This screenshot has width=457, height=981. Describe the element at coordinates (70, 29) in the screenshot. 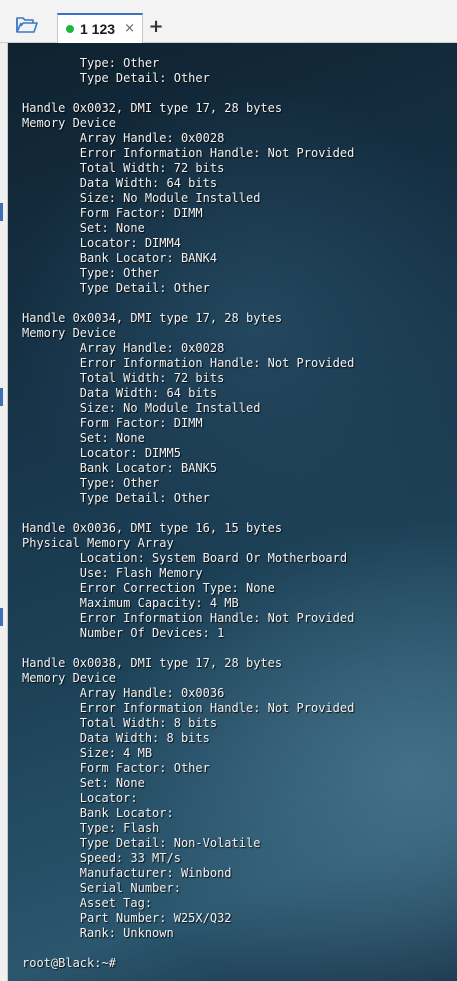

I see `connected-dot-icon` at that location.